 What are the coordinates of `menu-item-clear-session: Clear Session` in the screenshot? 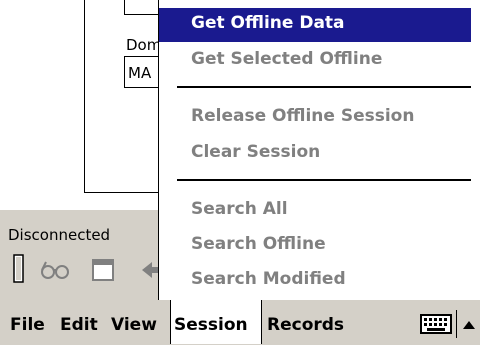 It's located at (255, 152).